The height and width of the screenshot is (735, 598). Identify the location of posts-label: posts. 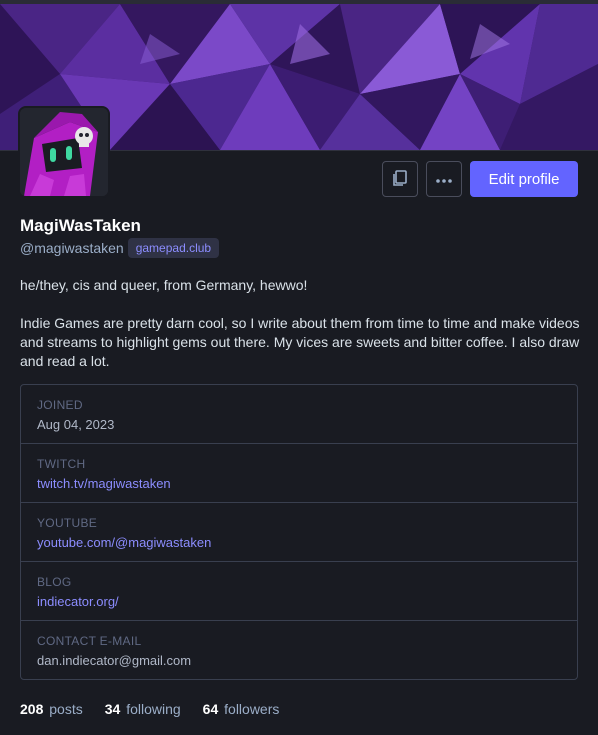
(66, 709).